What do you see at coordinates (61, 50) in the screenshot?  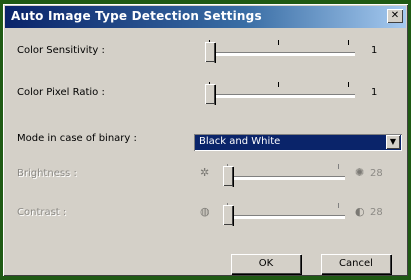 I see `color-sensitivity-label: Color Sensitivity :` at bounding box center [61, 50].